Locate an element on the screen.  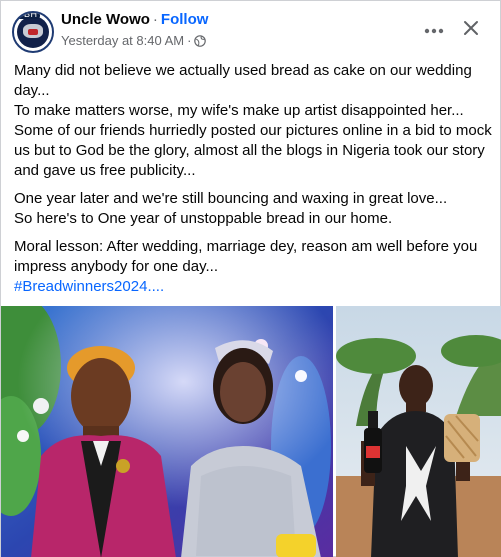
author-name: Uncle Wowo is located at coordinates (105, 19).